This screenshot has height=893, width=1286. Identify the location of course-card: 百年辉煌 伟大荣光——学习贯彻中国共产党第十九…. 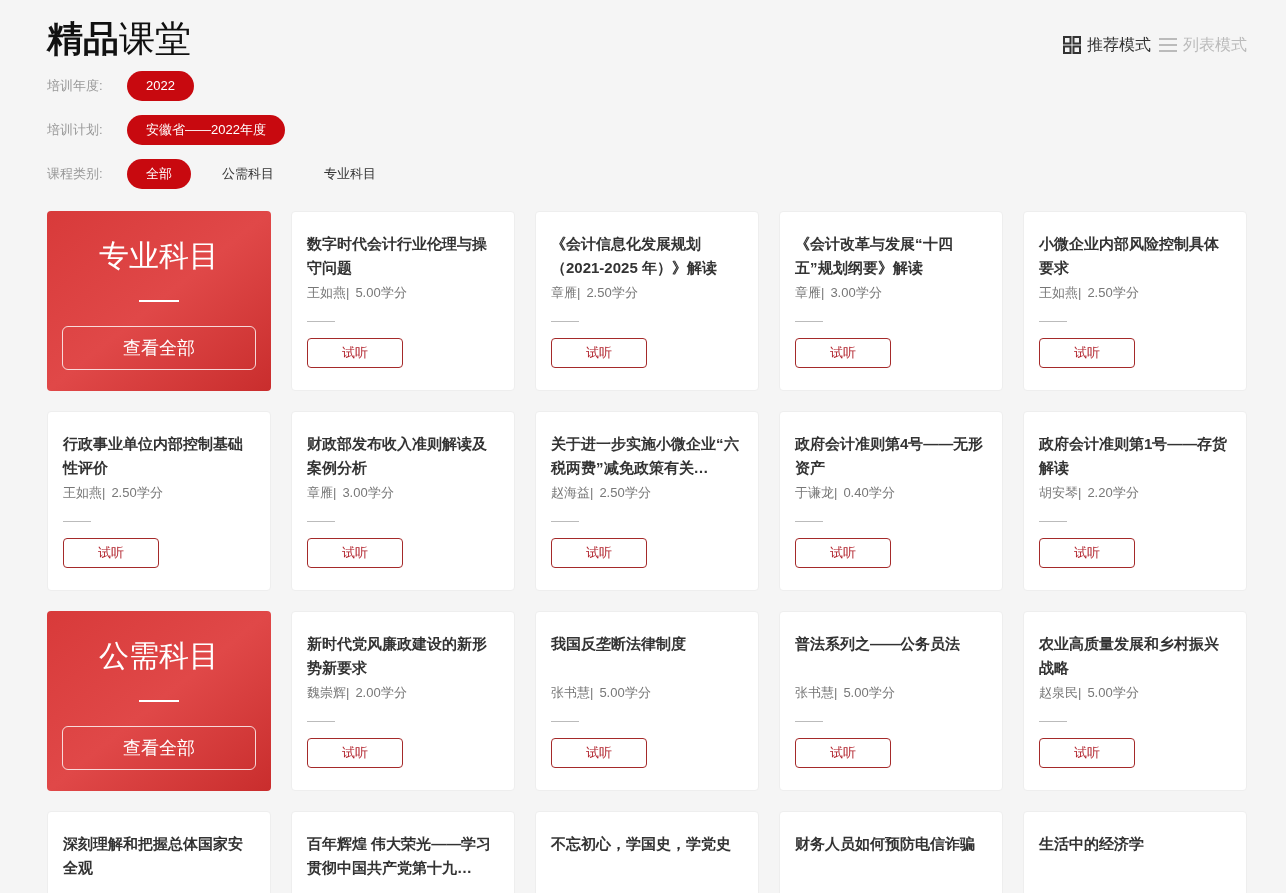
(403, 852).